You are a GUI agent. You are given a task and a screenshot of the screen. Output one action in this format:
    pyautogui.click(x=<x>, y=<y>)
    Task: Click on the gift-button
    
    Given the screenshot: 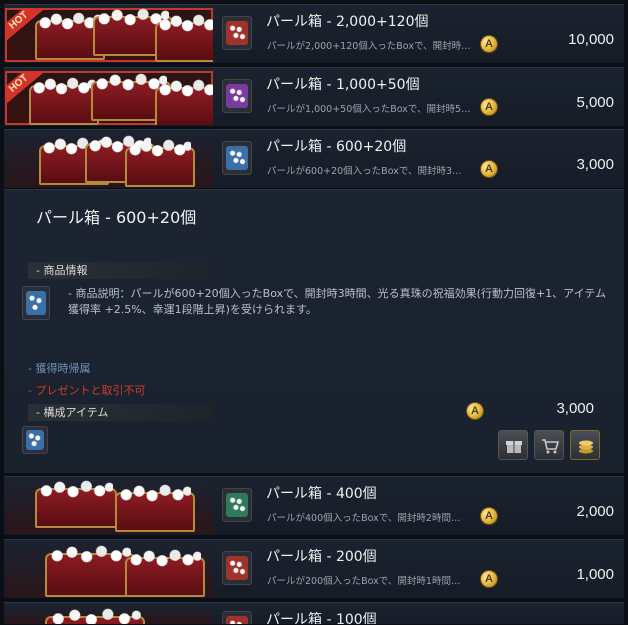 What is the action you would take?
    pyautogui.click(x=513, y=445)
    